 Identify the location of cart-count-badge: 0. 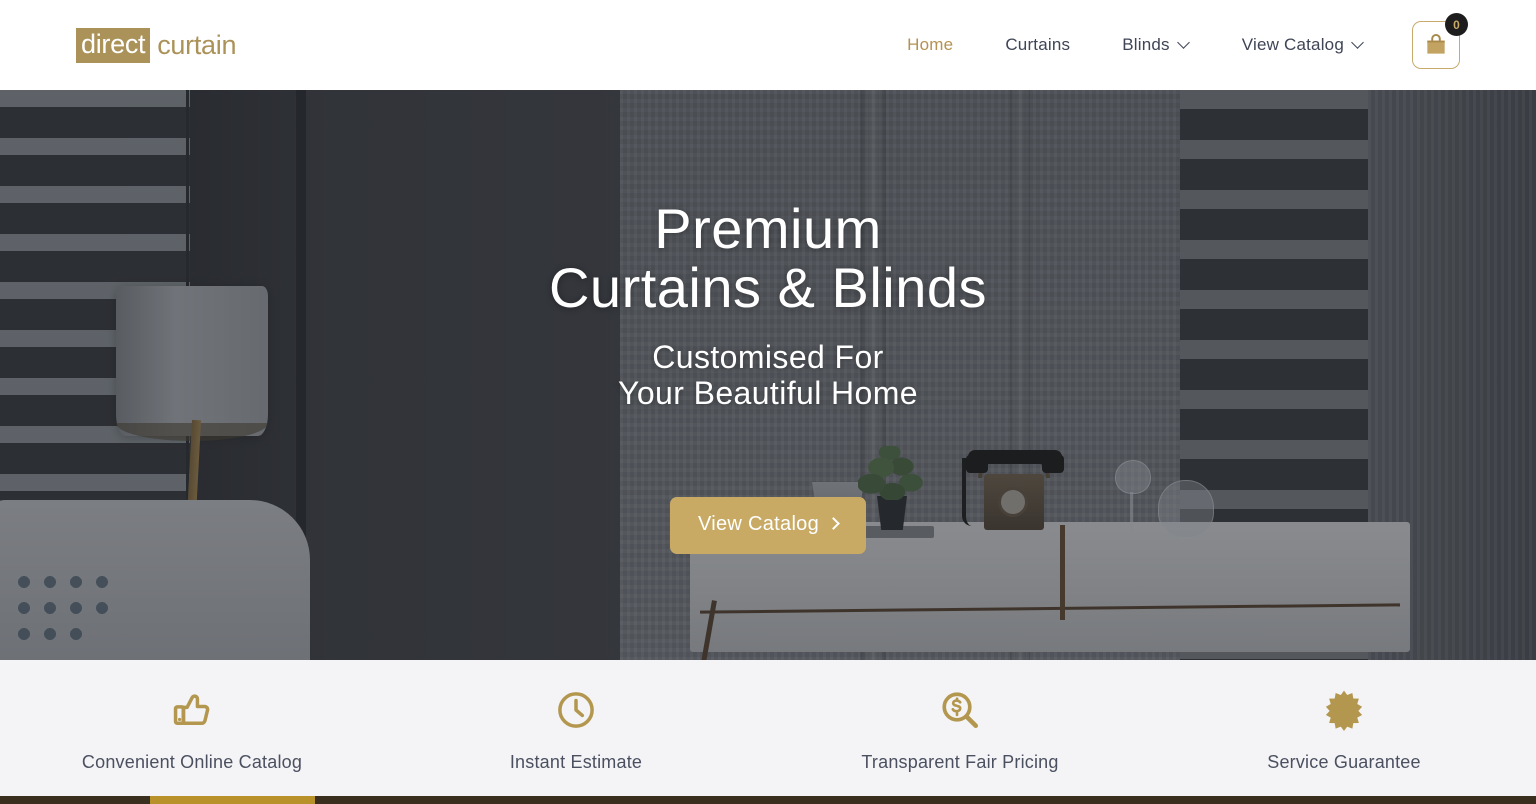
(1456, 24).